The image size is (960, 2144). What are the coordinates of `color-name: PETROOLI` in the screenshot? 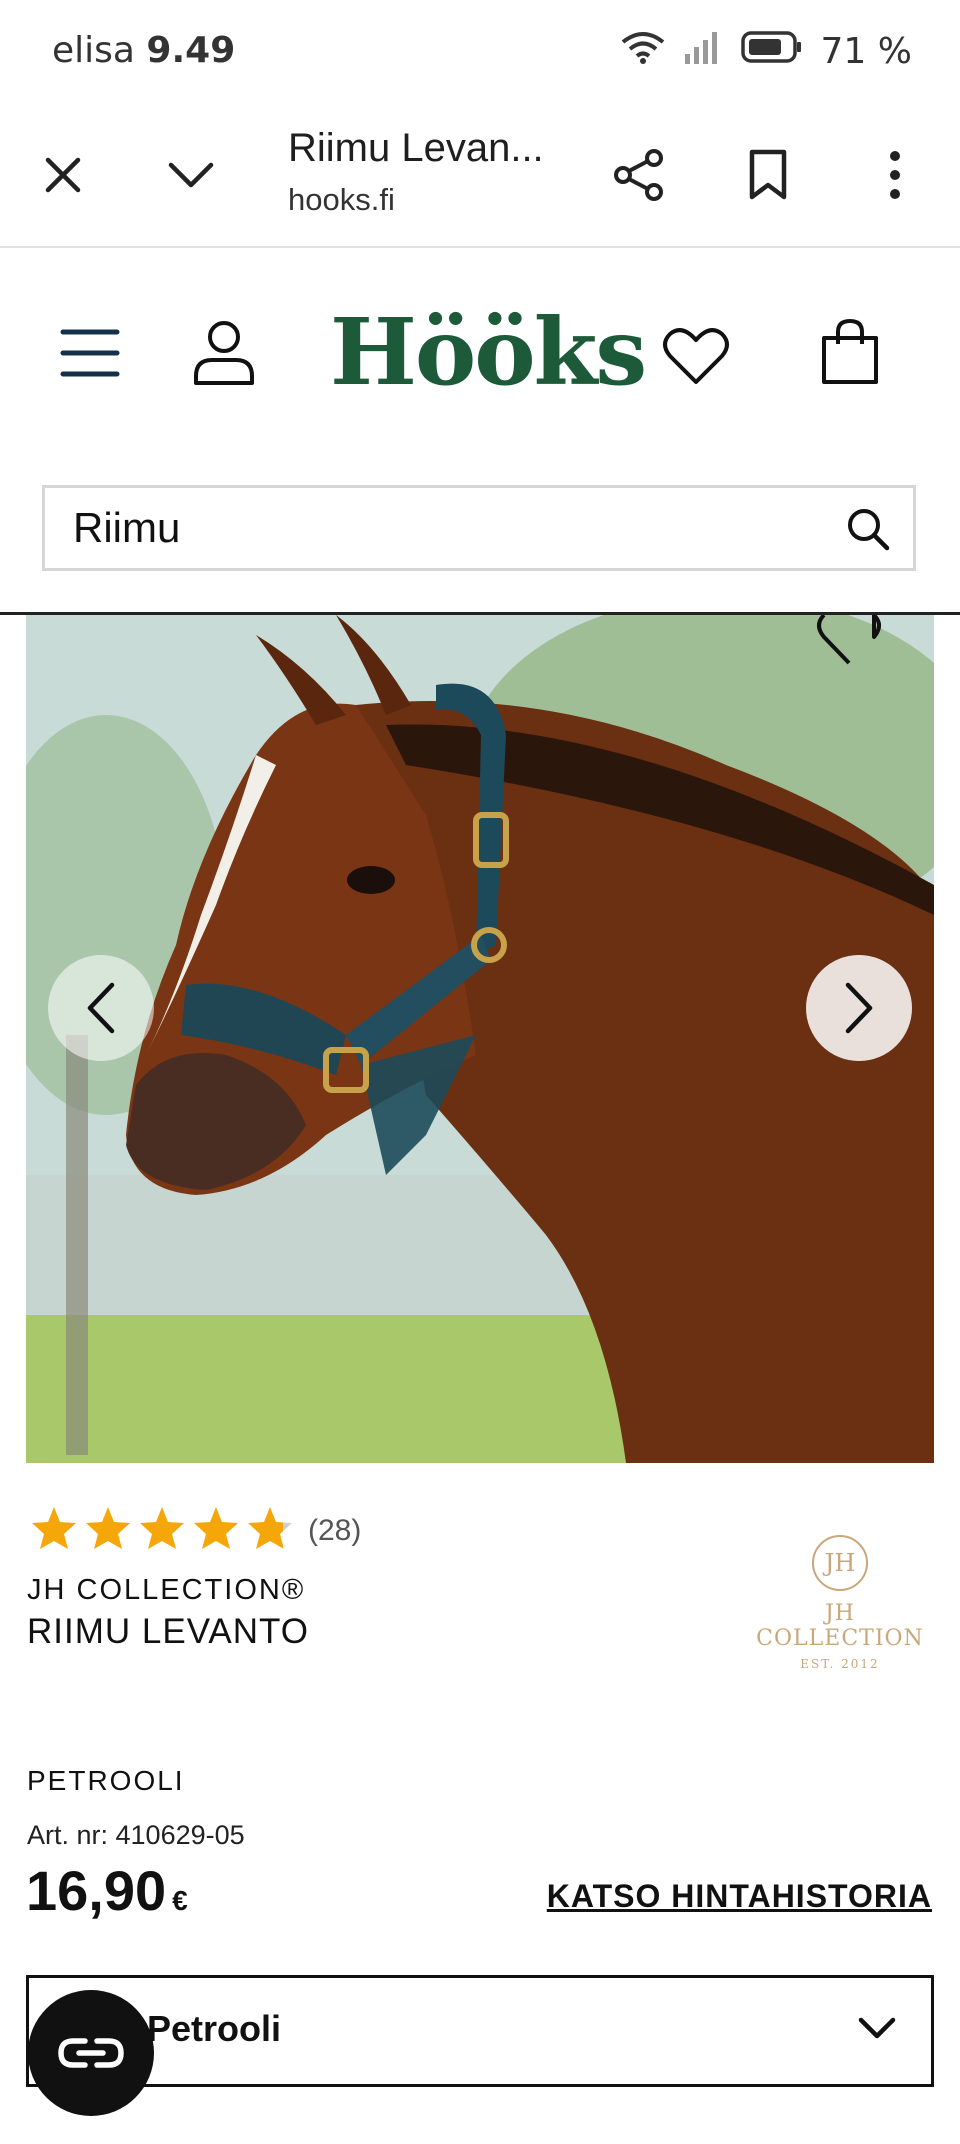 It's located at (106, 1780).